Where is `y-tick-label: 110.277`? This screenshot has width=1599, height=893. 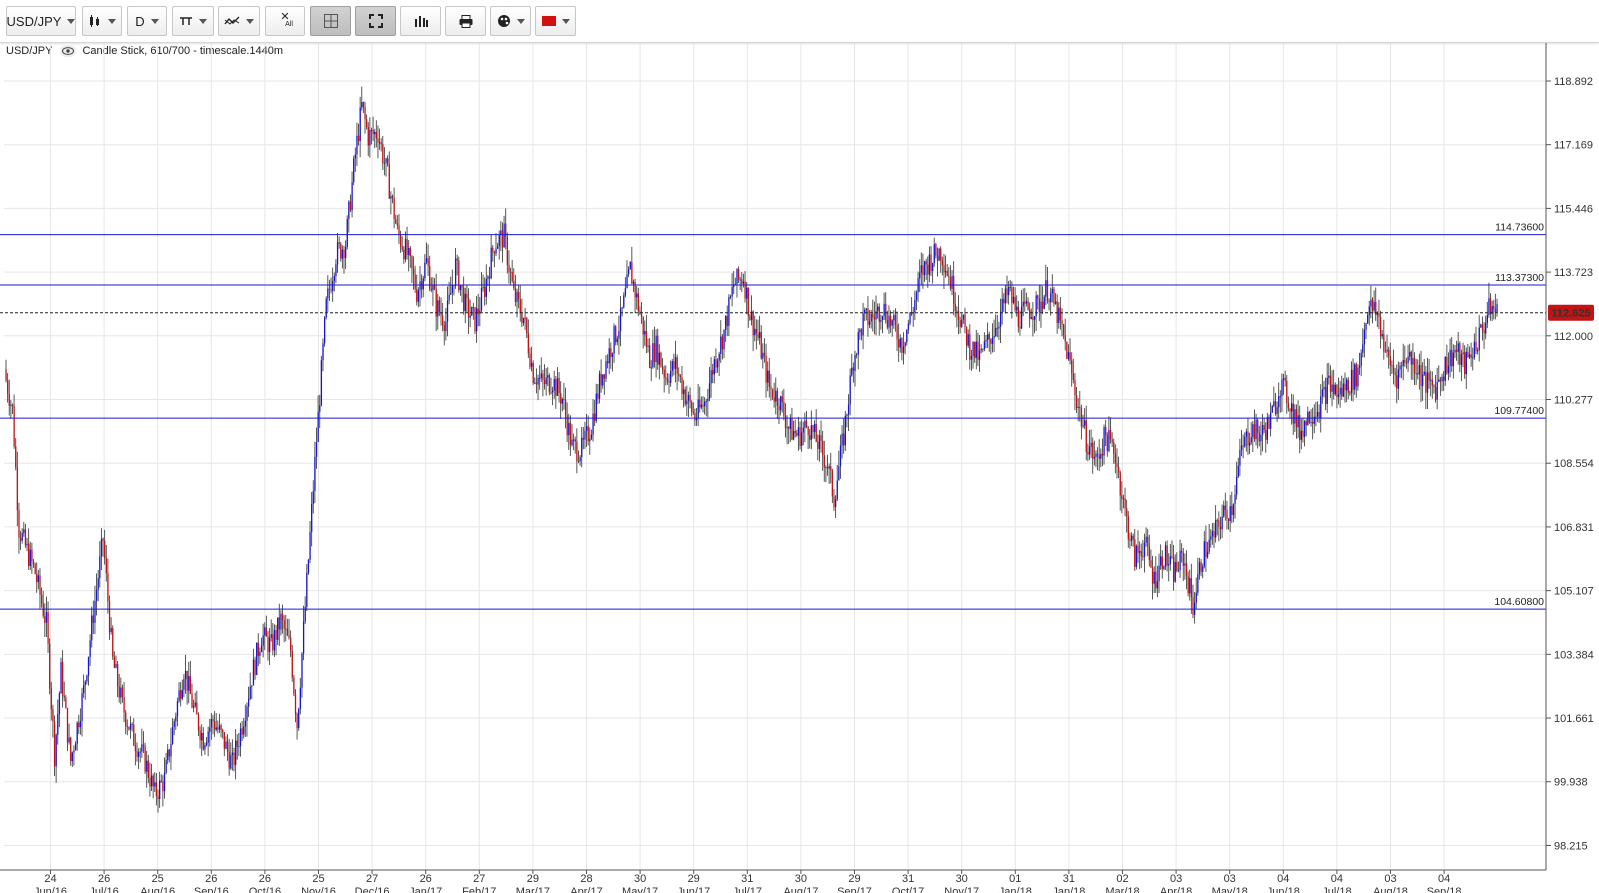 y-tick-label: 110.277 is located at coordinates (1573, 401).